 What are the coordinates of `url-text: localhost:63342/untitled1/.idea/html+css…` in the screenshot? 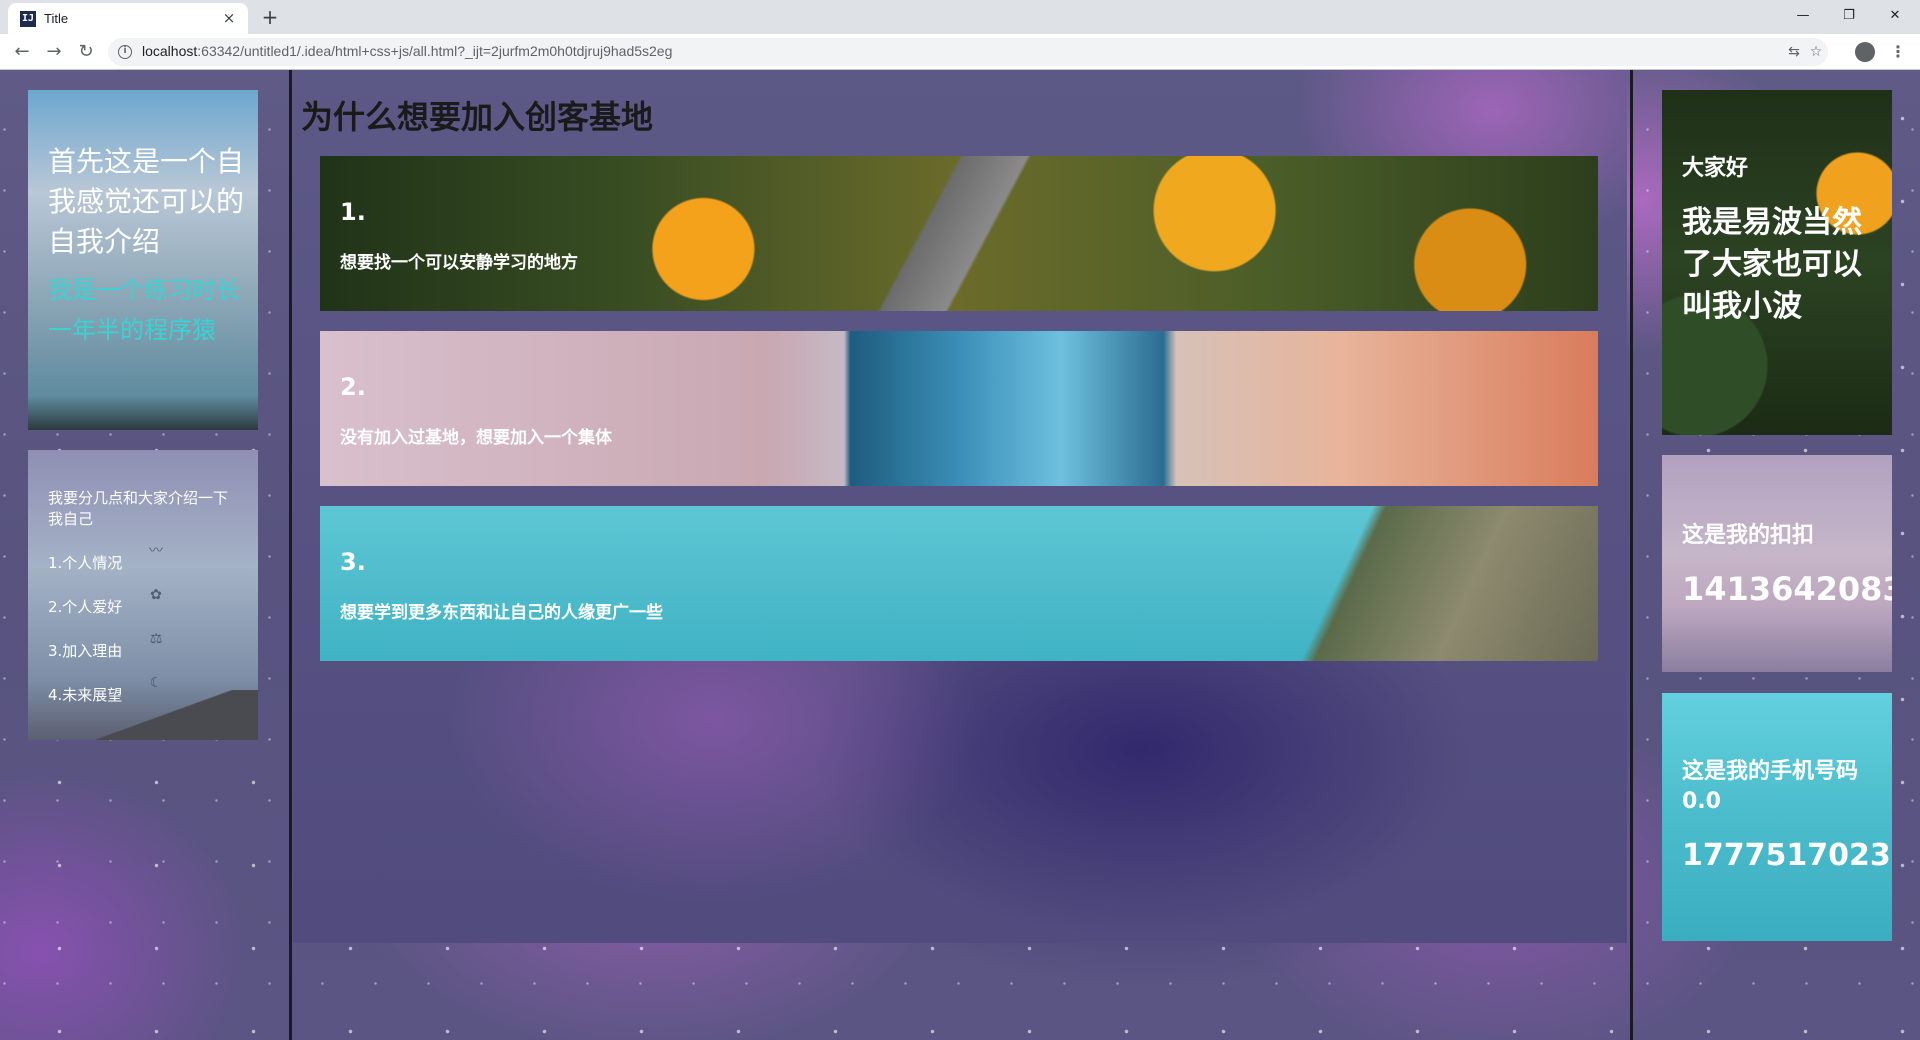 It's located at (407, 51).